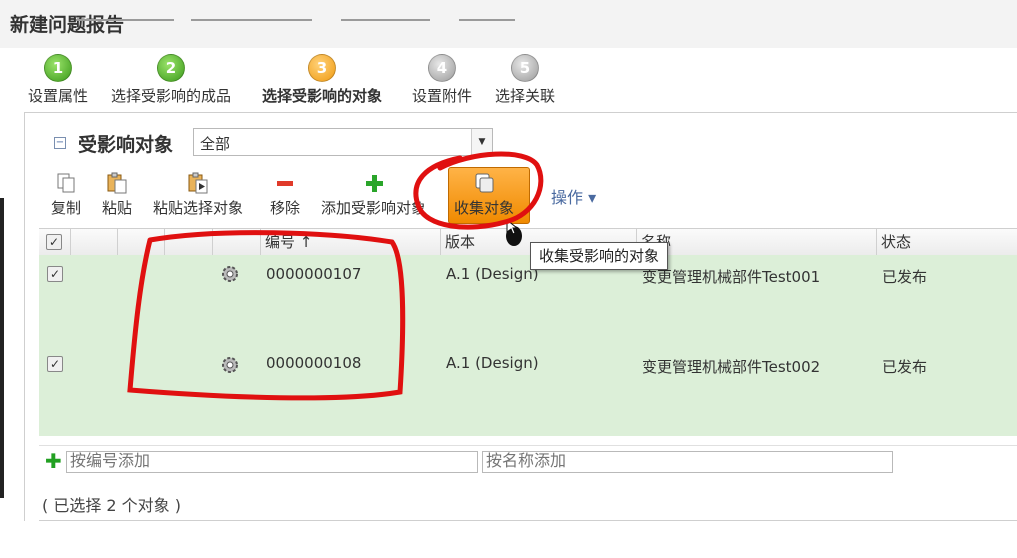 Image resolution: width=1017 pixels, height=558 pixels. I want to click on wizard-step-2: 2 选择受影响的成品, so click(171, 80).